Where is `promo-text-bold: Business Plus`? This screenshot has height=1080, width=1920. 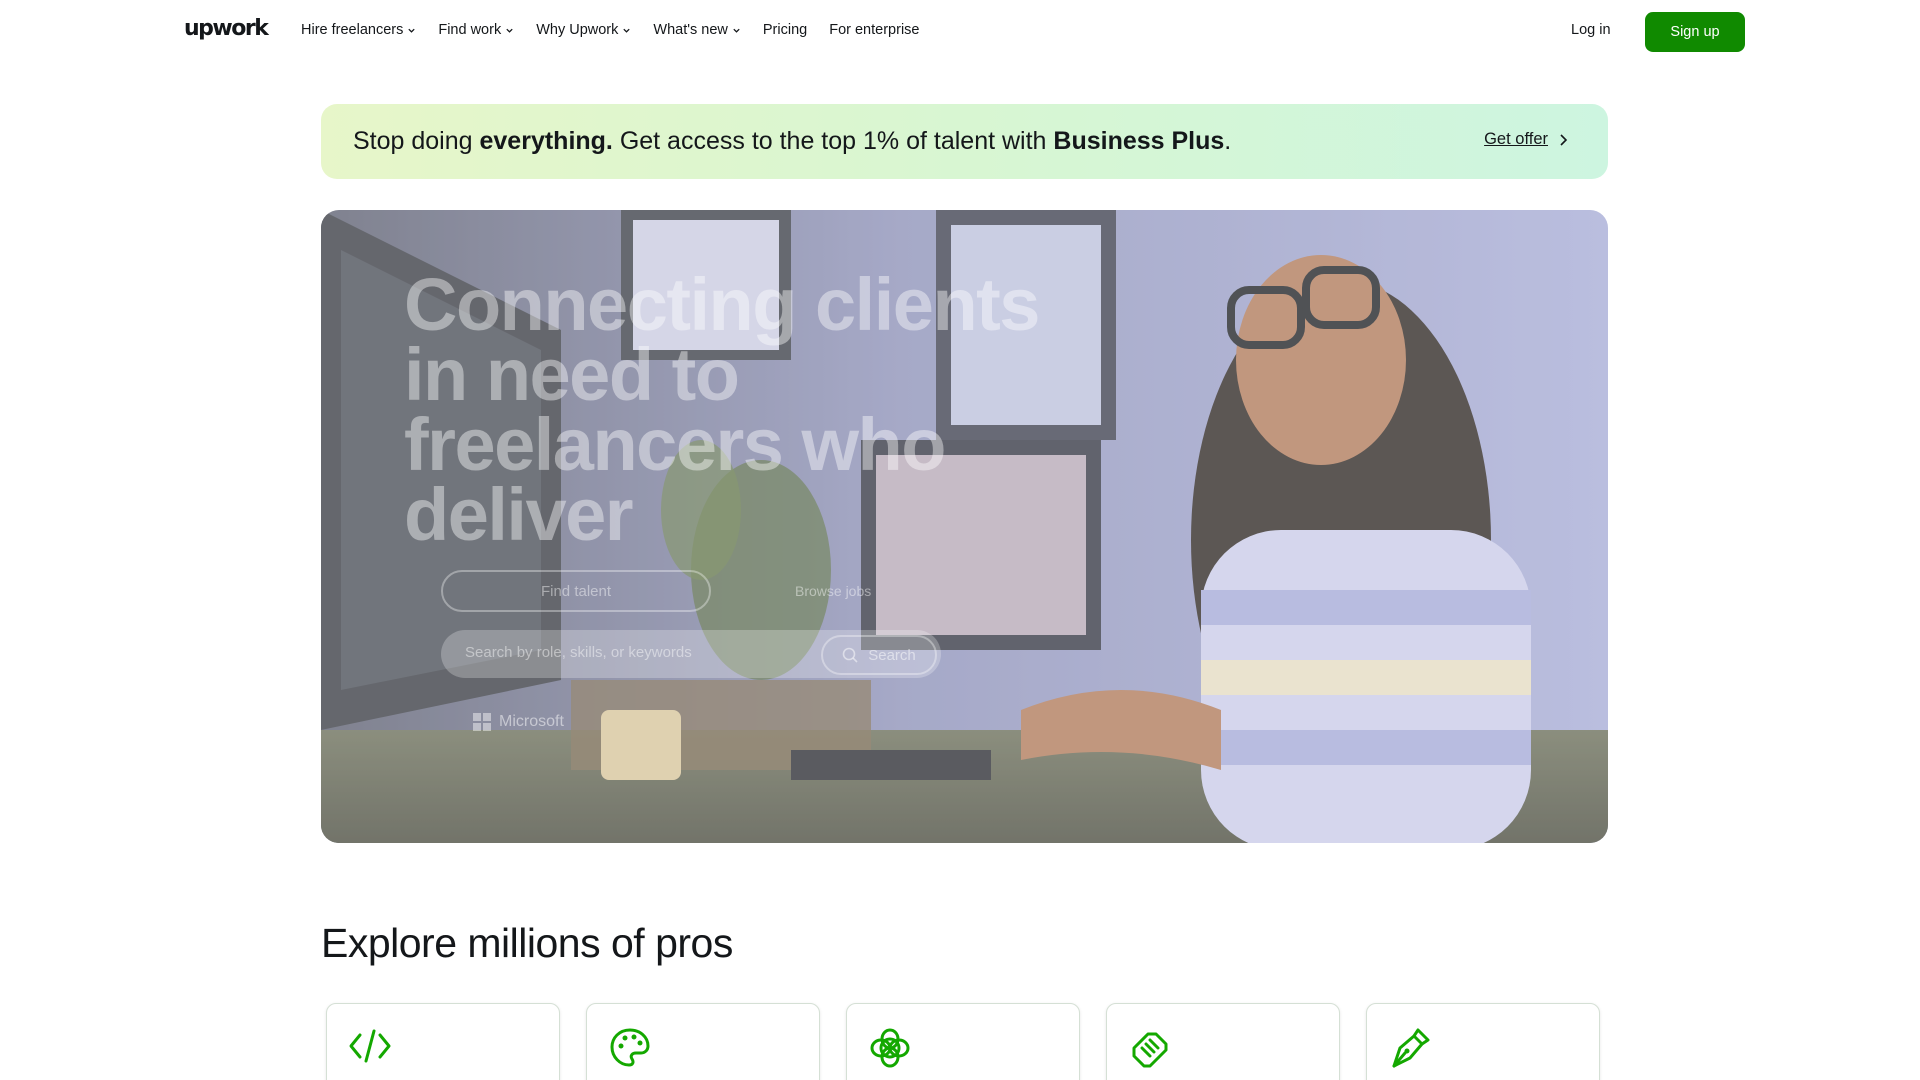 promo-text-bold: Business Plus is located at coordinates (1139, 141).